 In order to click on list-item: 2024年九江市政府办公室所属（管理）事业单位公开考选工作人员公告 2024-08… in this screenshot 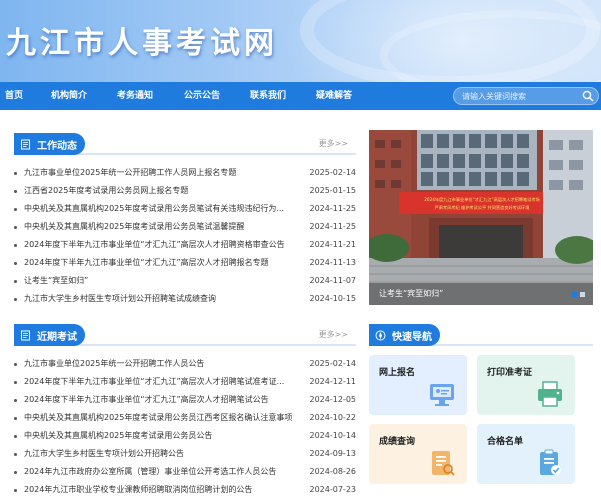, I will do `click(185, 472)`.